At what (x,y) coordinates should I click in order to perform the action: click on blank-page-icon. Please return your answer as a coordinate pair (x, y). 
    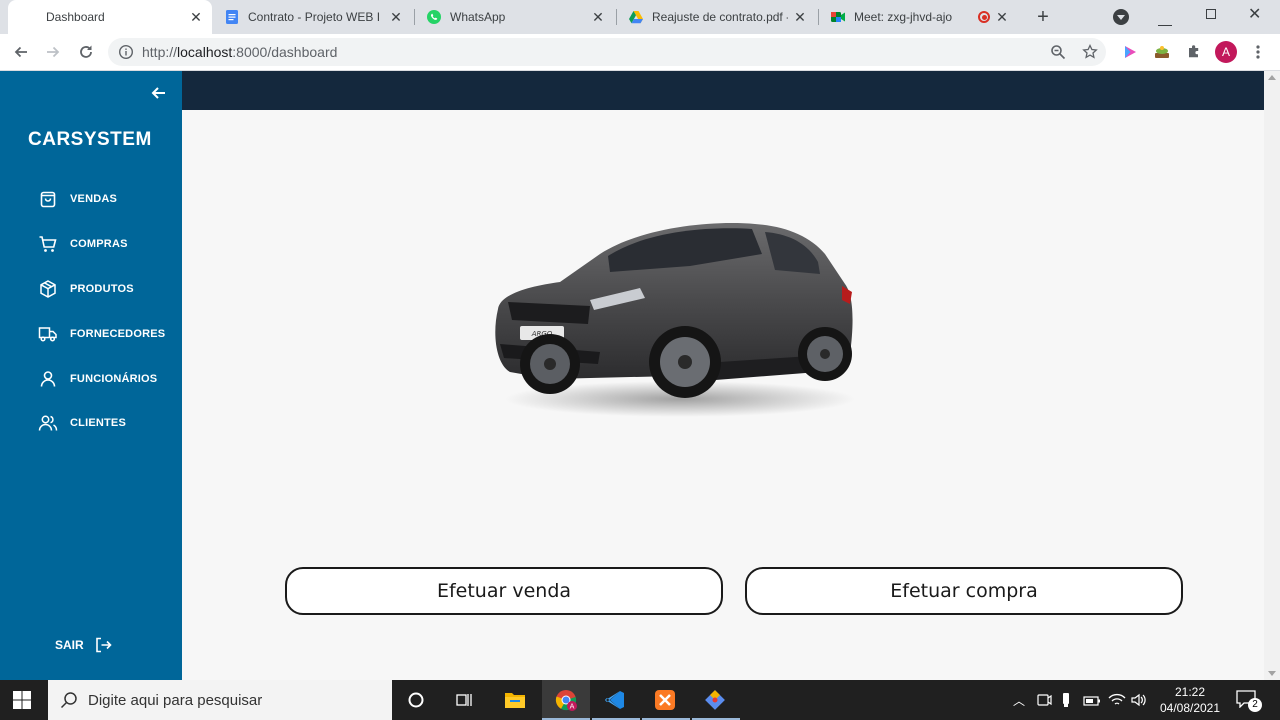
    Looking at the image, I should click on (30, 17).